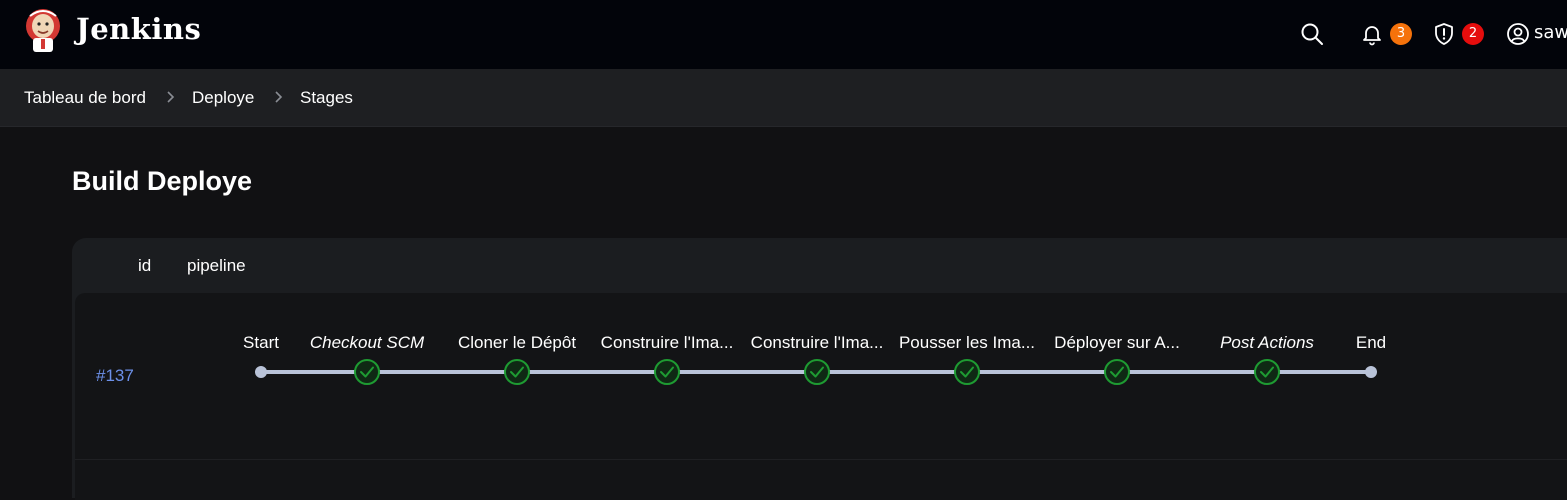 The height and width of the screenshot is (500, 1567). What do you see at coordinates (1388, 34) in the screenshot?
I see `notifications-button: 3` at bounding box center [1388, 34].